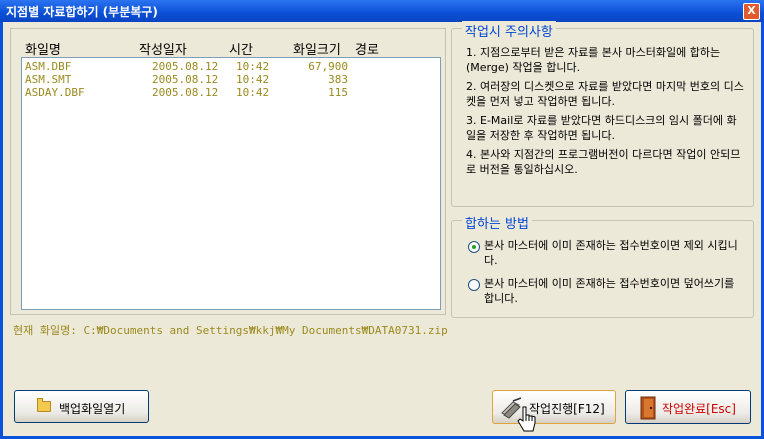 Image resolution: width=764 pixels, height=439 pixels. What do you see at coordinates (231, 79) in the screenshot?
I see `file-row: ASM.SMT 2005.08.12 10:42 383` at bounding box center [231, 79].